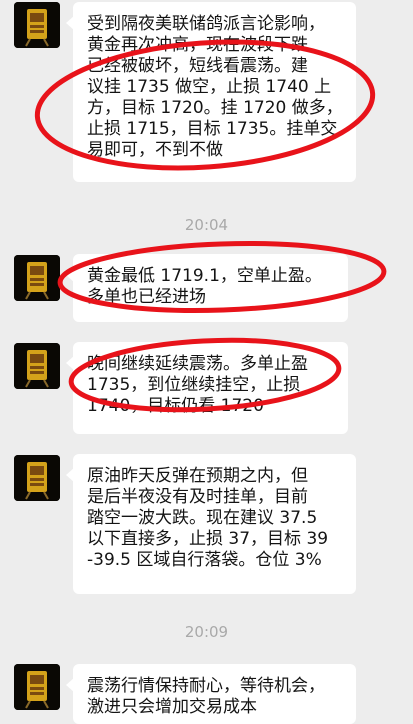 This screenshot has height=724, width=413. What do you see at coordinates (207, 288) in the screenshot?
I see `message-bubble: 黄金最低 1719.1，空单止盈。 多单也已经进场` at bounding box center [207, 288].